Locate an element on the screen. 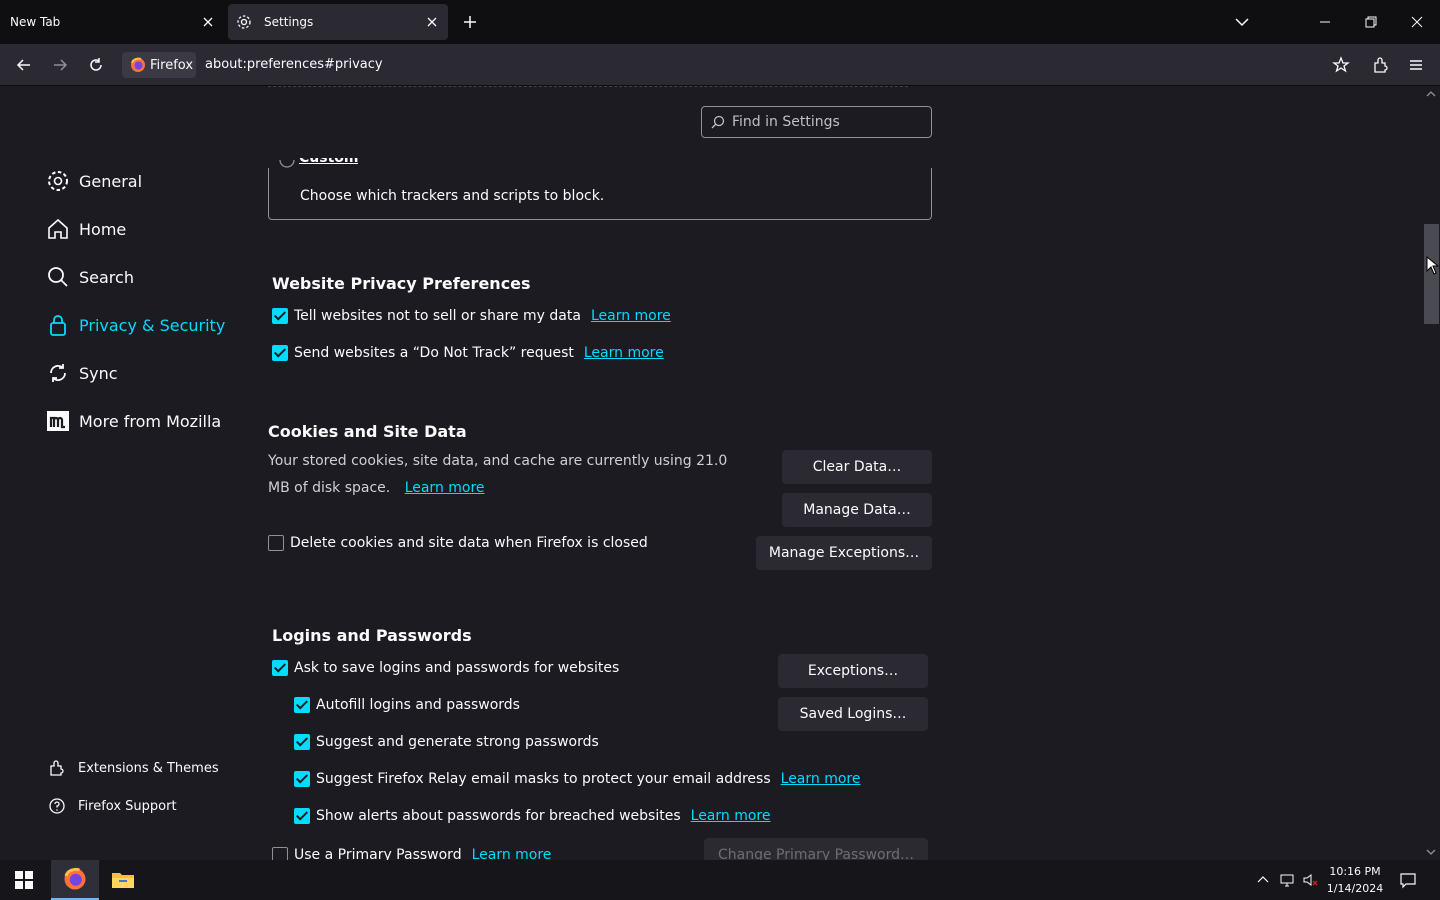  start-button is located at coordinates (24, 880).